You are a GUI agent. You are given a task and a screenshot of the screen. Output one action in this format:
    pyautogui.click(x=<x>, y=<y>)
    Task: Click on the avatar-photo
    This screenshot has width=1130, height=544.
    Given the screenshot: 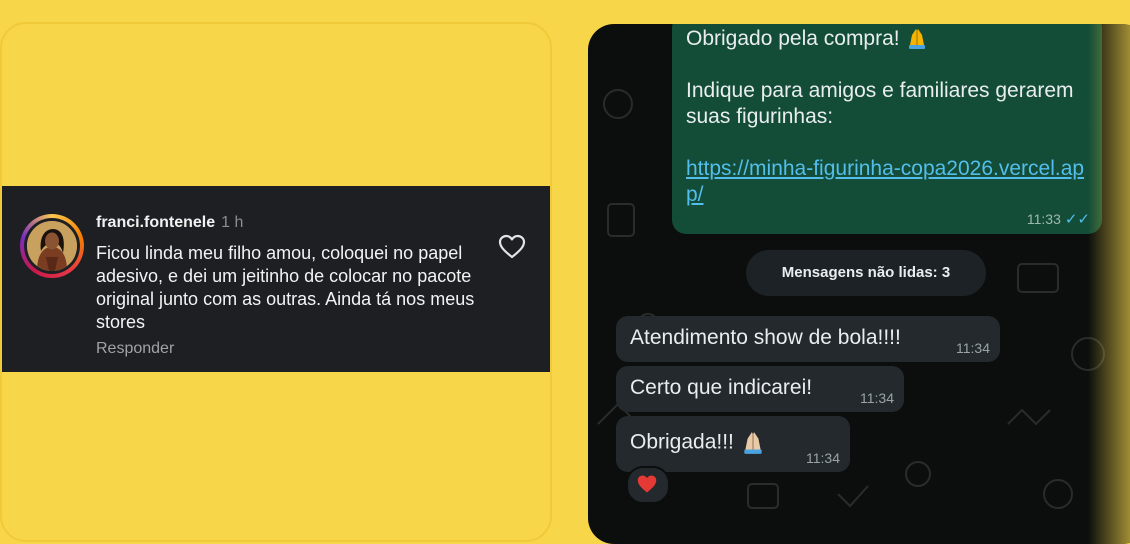 What is the action you would take?
    pyautogui.click(x=52, y=246)
    